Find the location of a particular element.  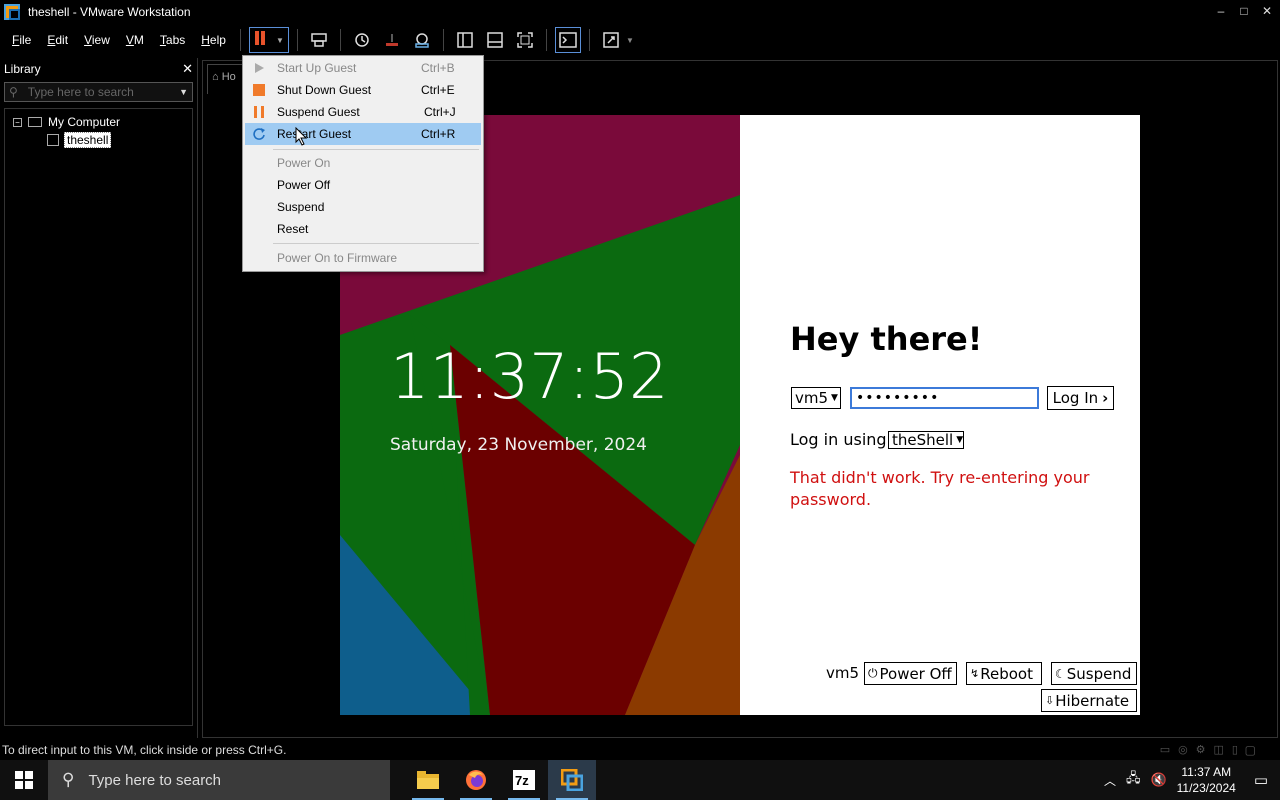

7zip-icon: 7z is located at coordinates (524, 780).